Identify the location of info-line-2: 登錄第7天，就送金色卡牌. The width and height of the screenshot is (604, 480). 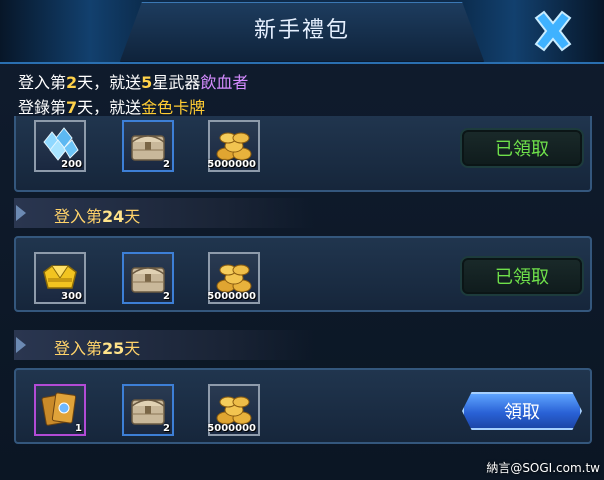
(111, 106).